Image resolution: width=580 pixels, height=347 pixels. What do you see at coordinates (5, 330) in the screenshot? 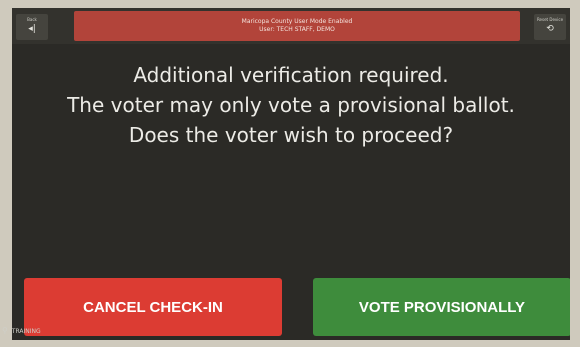
I see `location-pin-icon: ⚲` at bounding box center [5, 330].